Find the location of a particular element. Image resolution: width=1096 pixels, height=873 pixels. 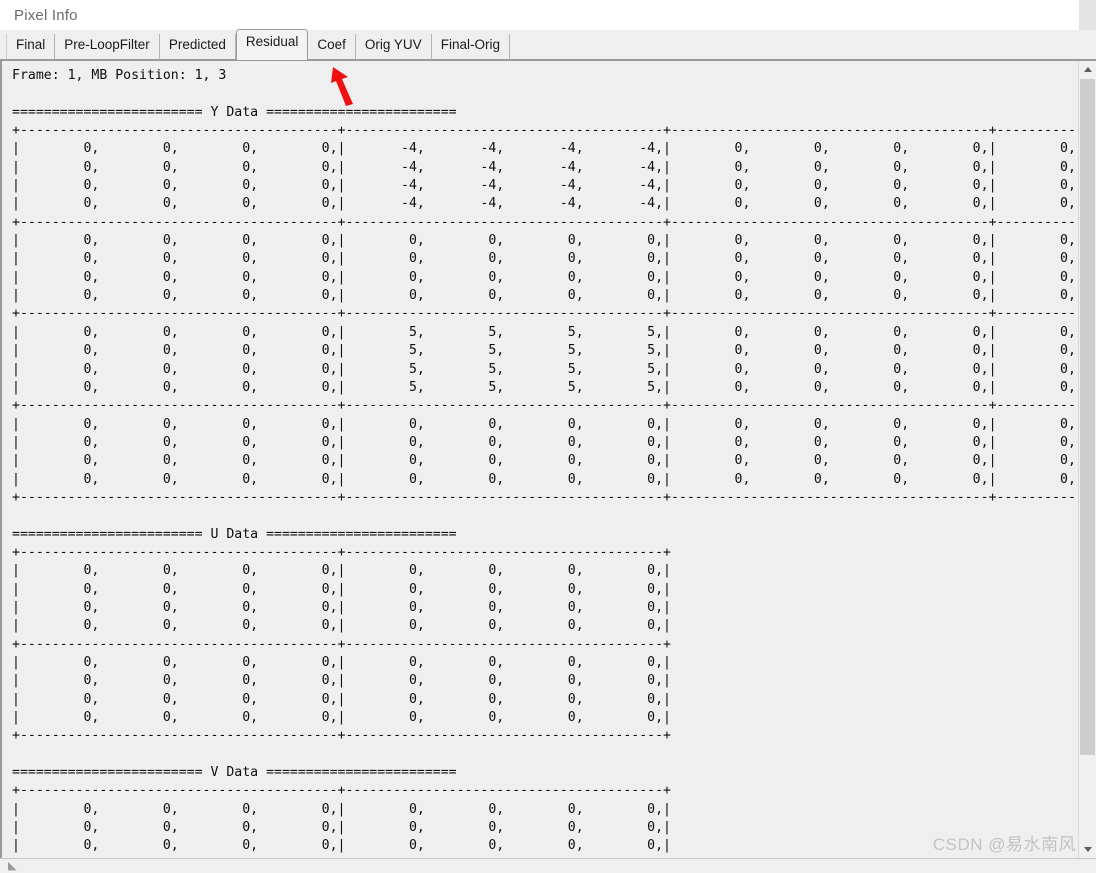

tab-label: Final-Orig is located at coordinates (470, 44).